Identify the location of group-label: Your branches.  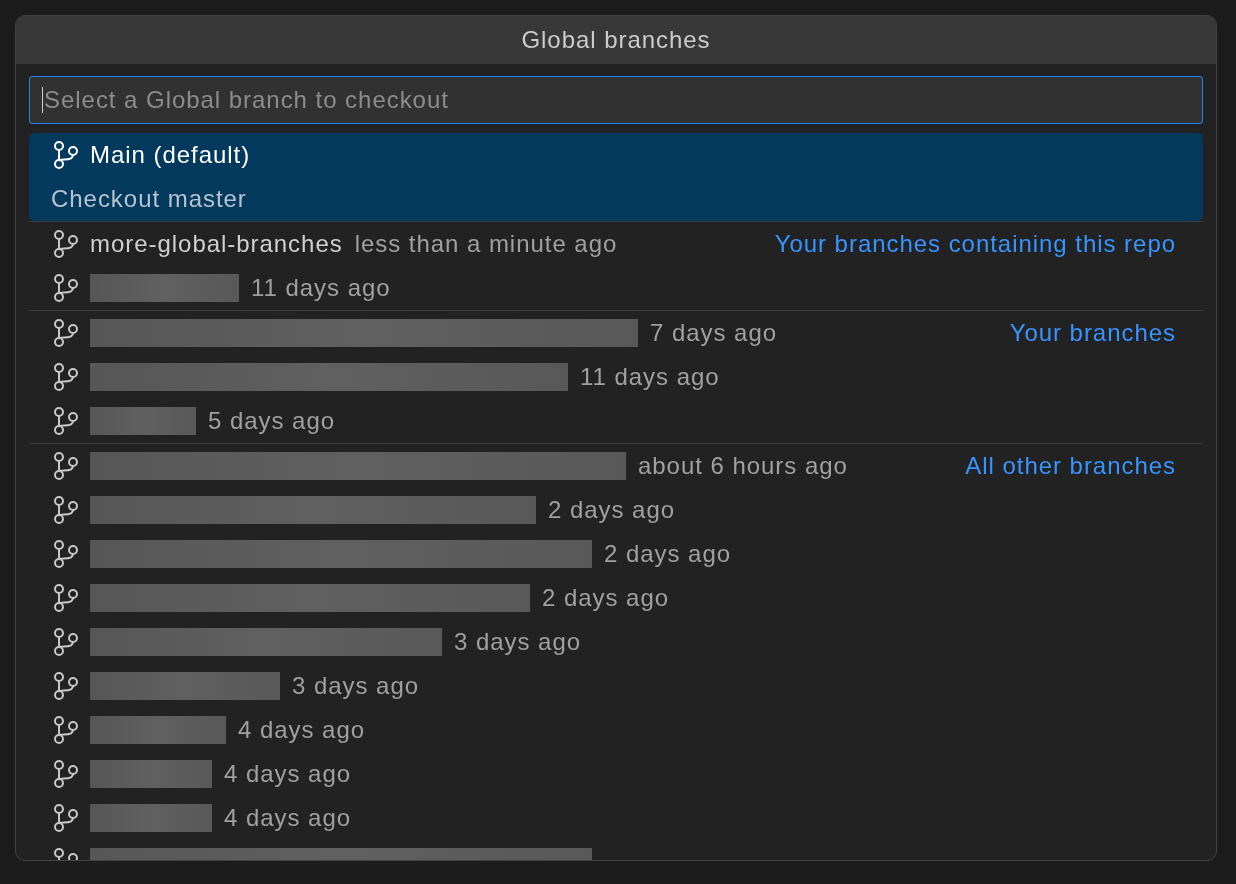
(1092, 333).